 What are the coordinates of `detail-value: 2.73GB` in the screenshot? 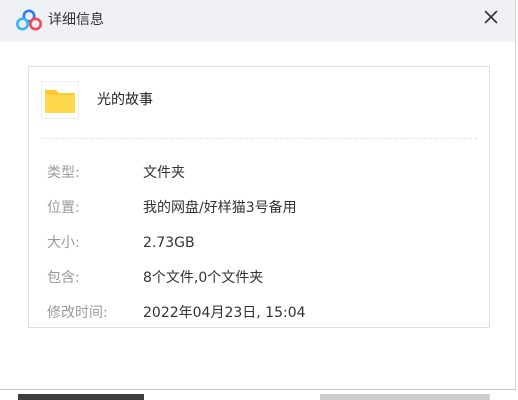 It's located at (169, 243).